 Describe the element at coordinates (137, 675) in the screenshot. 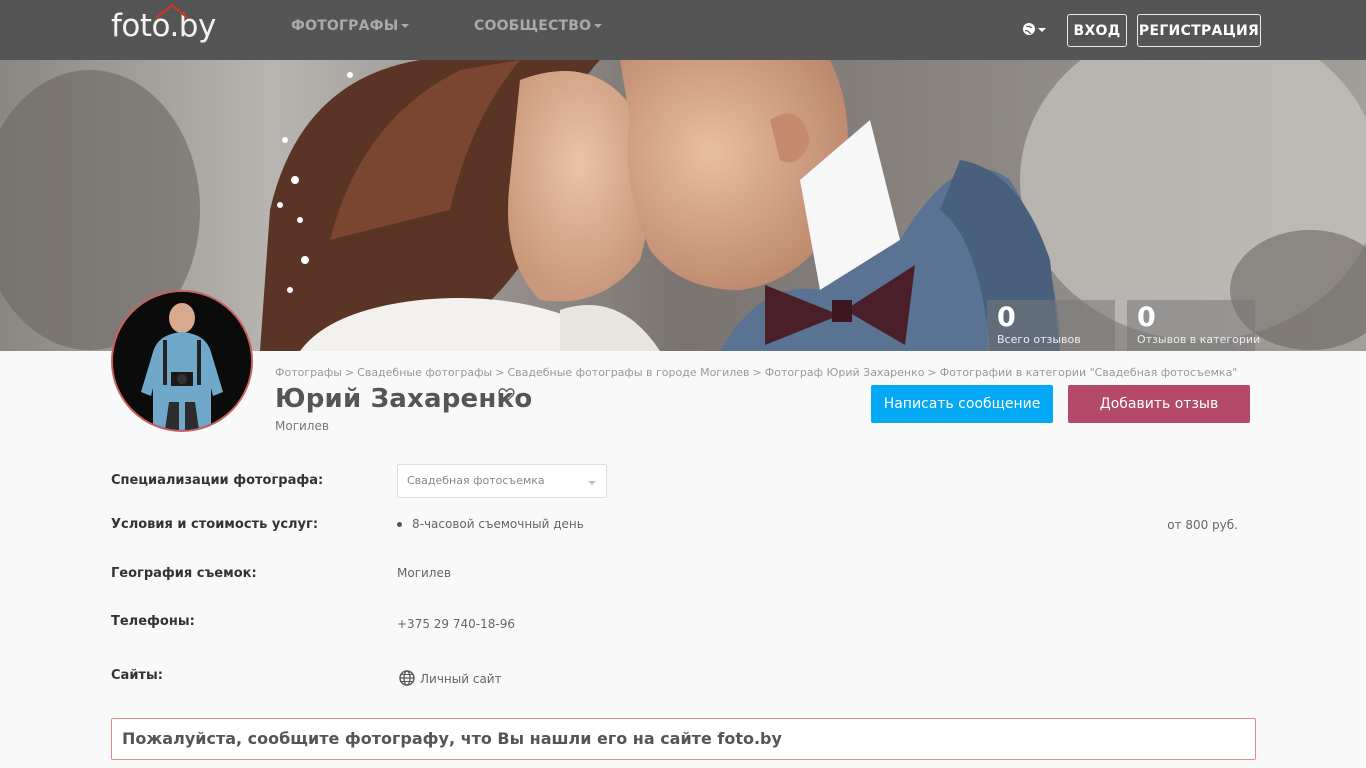

I see `sites-label: Сайты:` at that location.